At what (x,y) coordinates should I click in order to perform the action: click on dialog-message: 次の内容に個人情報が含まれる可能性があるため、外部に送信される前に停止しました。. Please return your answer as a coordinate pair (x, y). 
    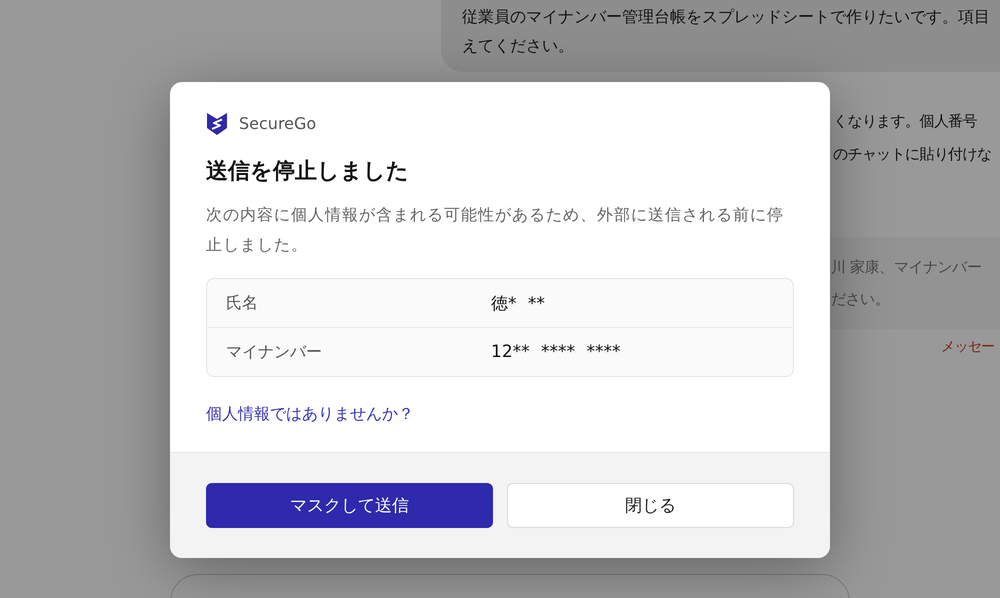
    Looking at the image, I should click on (495, 230).